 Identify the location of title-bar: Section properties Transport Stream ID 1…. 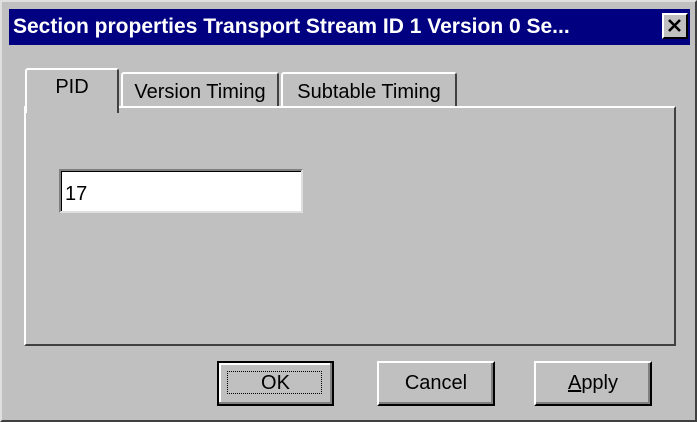
(349, 27).